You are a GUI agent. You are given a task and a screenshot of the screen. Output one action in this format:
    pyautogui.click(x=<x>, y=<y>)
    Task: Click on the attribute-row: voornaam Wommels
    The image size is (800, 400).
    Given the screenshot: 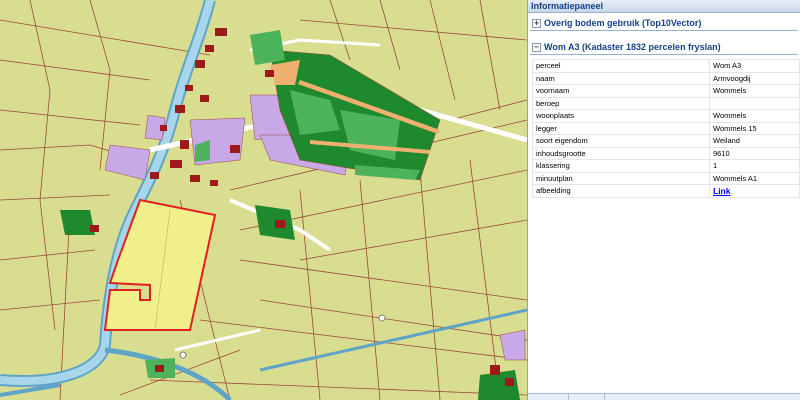 What is the action you would take?
    pyautogui.click(x=666, y=91)
    